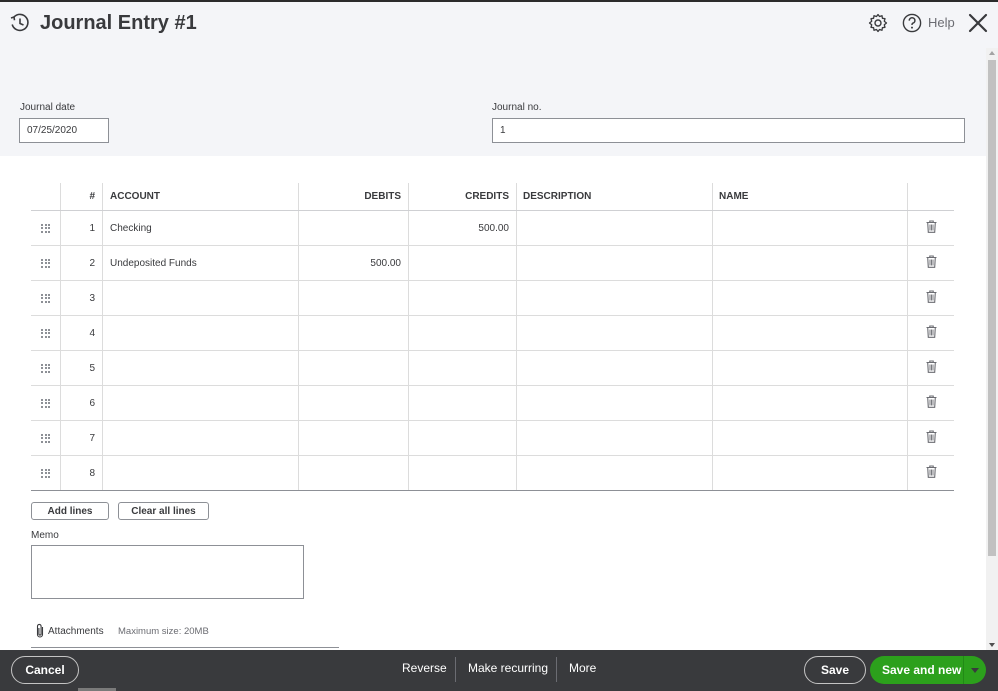 The image size is (998, 691). Describe the element at coordinates (941, 22) in the screenshot. I see `help-link: Help` at that location.